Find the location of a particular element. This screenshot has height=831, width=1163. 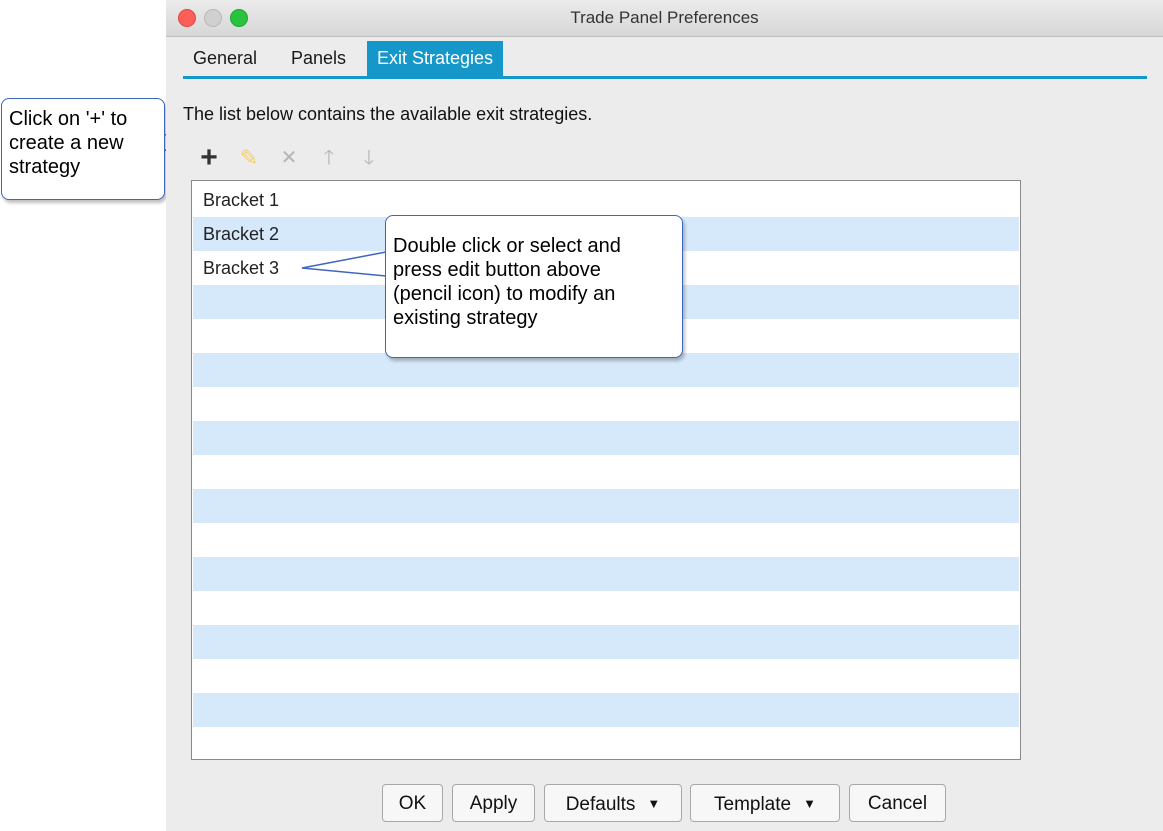

edit-callout-line: press edit button above is located at coordinates (497, 270).